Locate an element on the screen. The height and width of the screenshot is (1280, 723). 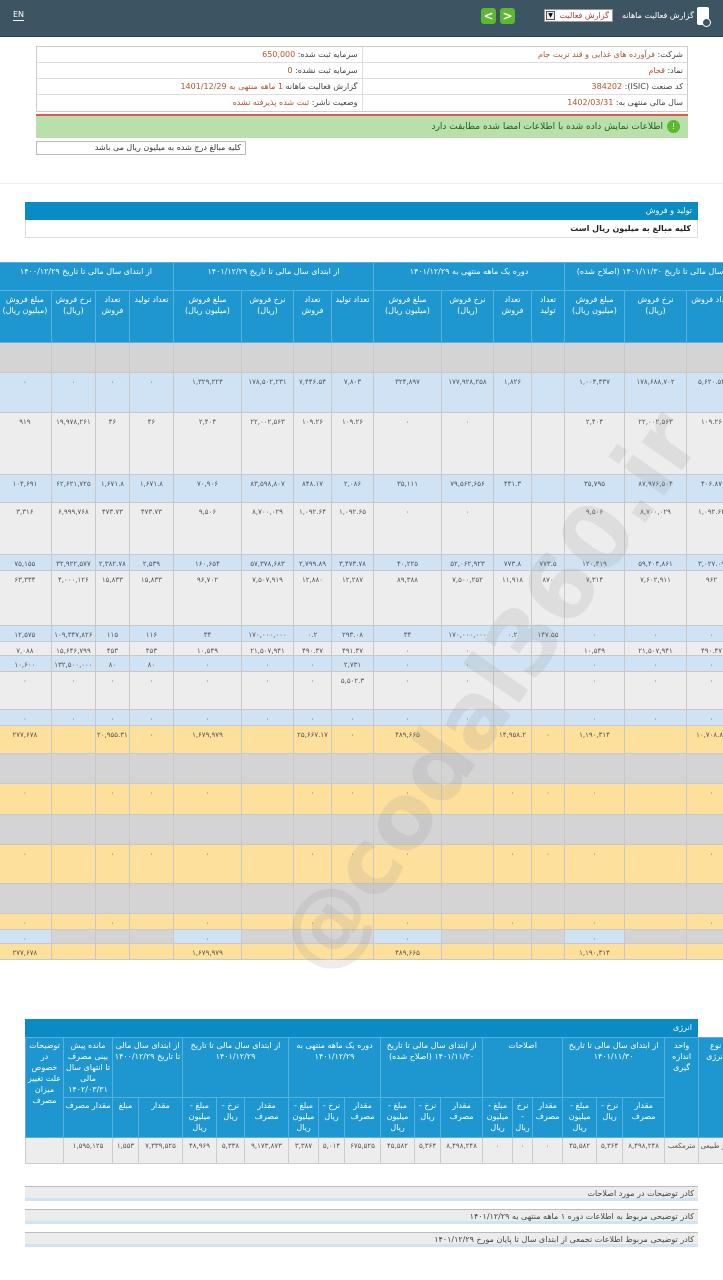
table-cell: ۶۳,۳۳۴ is located at coordinates (26, 598).